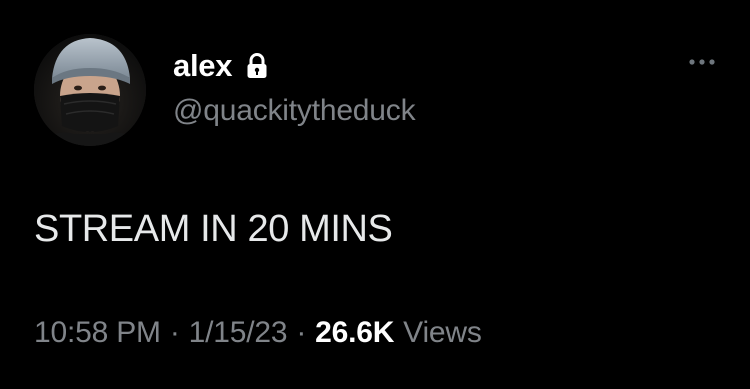 The image size is (750, 389). I want to click on tweet-time: 10:58 PM, so click(97, 333).